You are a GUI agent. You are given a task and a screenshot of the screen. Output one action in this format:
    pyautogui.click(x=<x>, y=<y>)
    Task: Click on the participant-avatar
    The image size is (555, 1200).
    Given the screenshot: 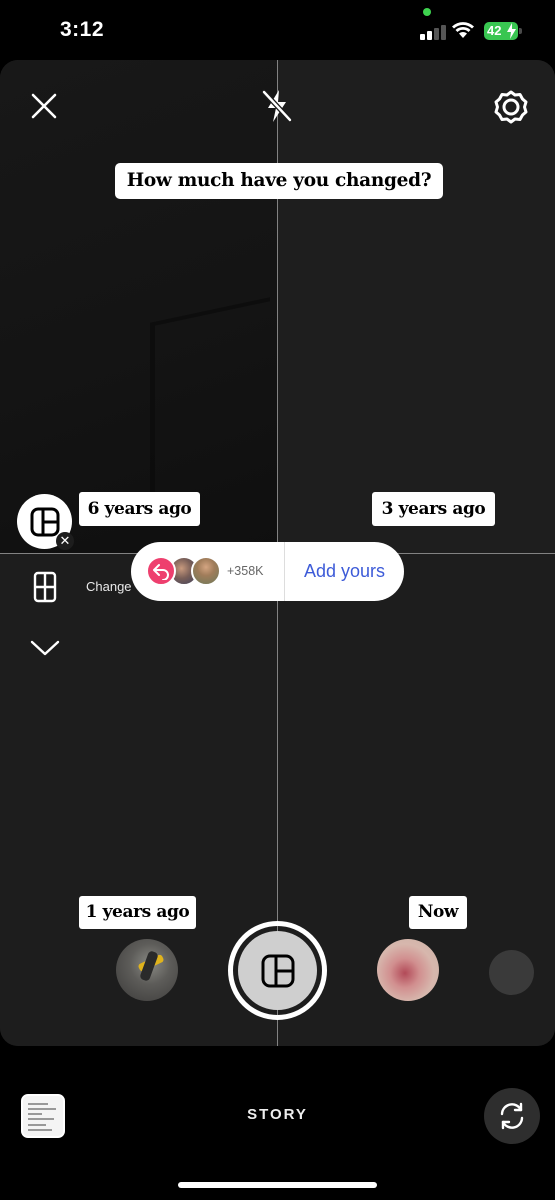 What is the action you would take?
    pyautogui.click(x=206, y=571)
    